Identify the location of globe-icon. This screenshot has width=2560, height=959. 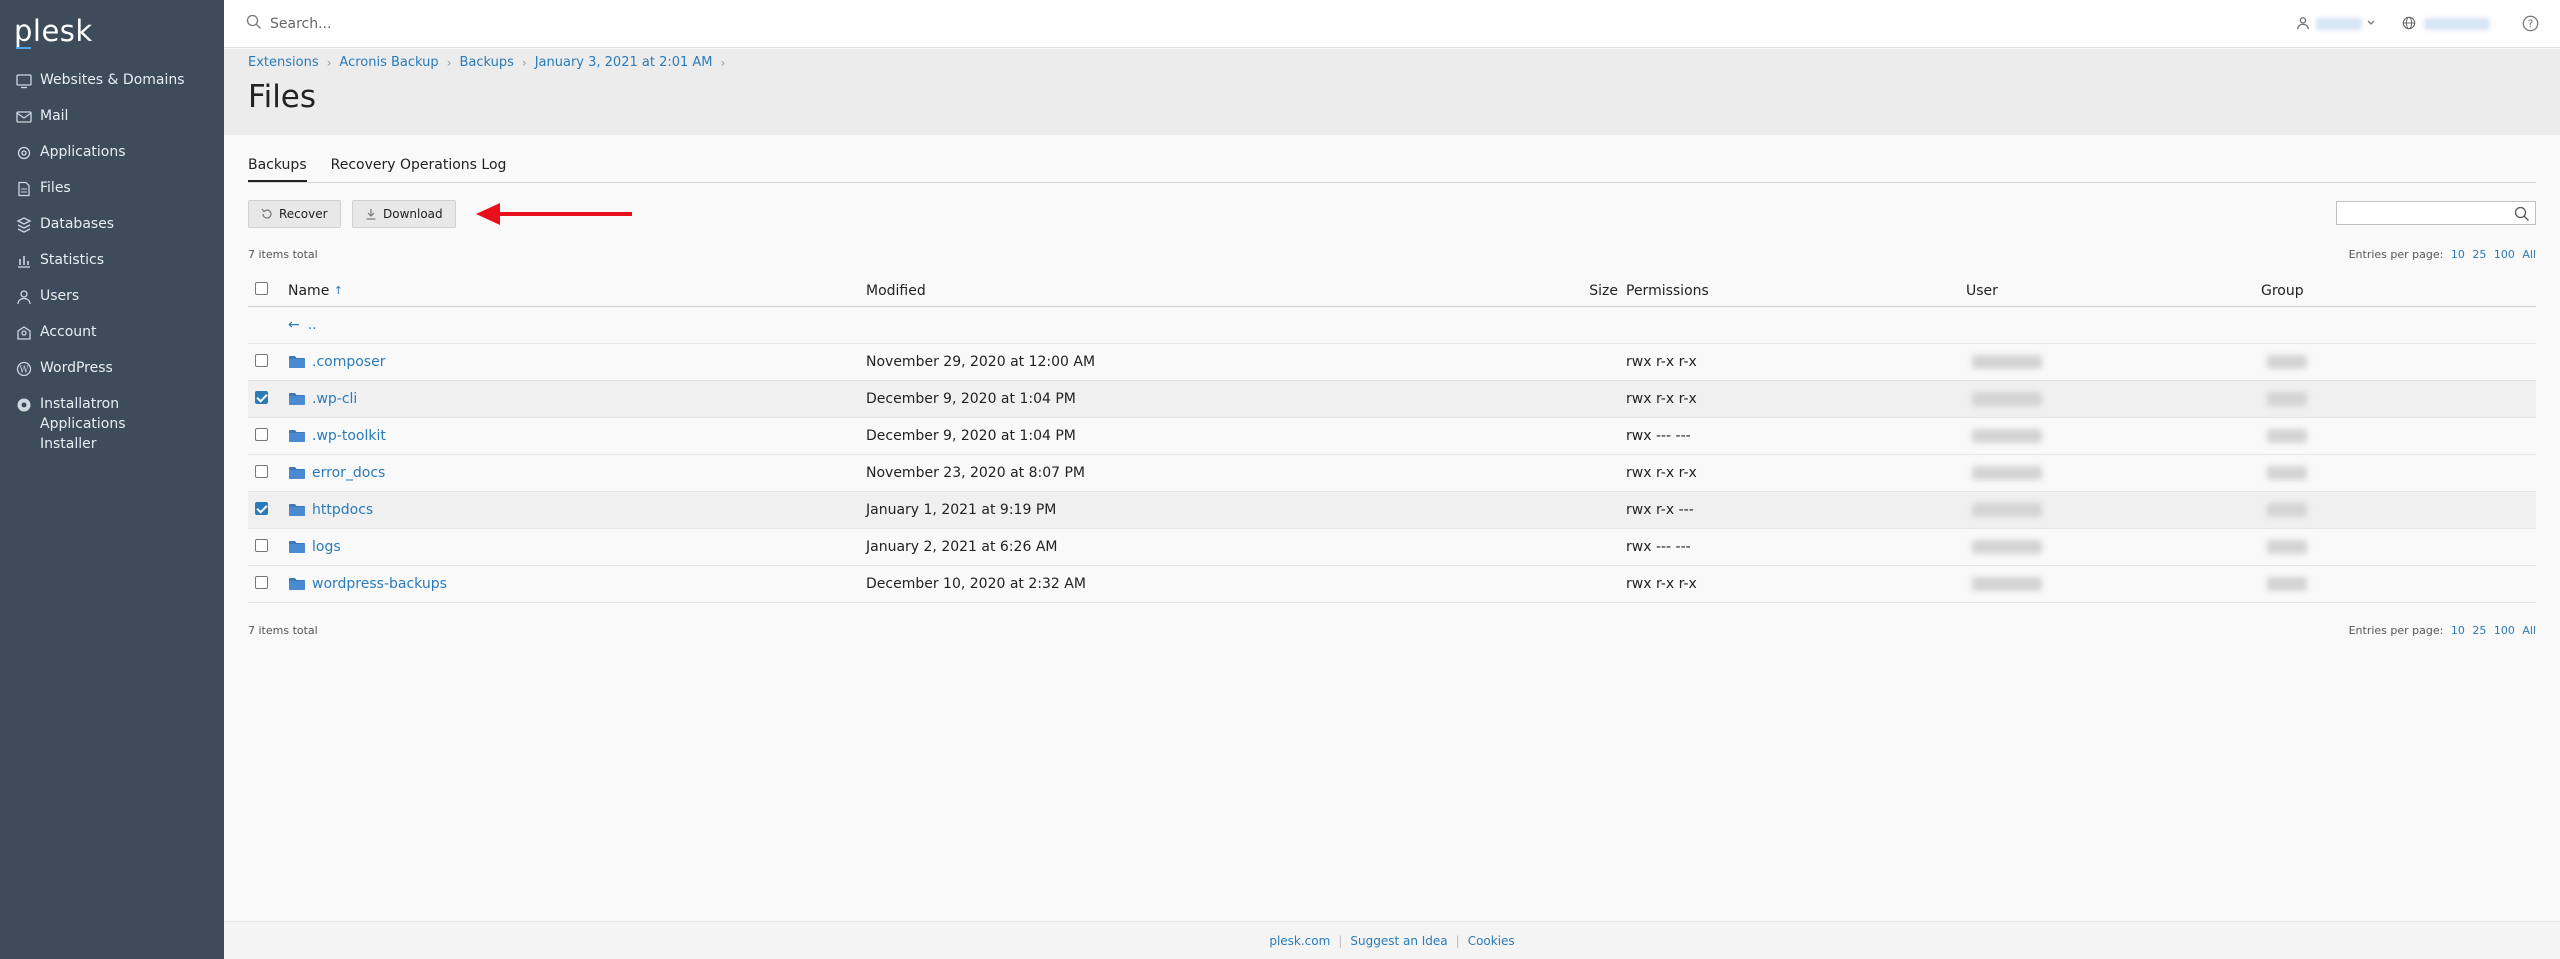
(2409, 23).